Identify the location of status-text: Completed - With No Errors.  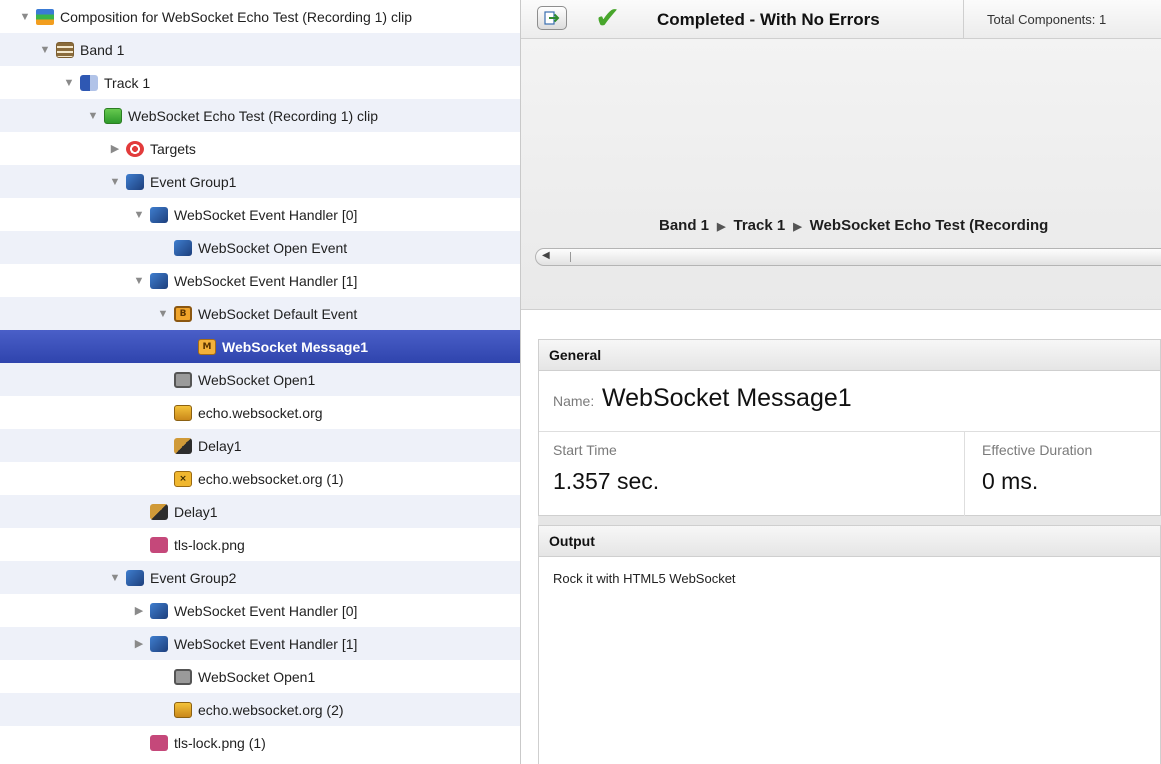
(768, 19).